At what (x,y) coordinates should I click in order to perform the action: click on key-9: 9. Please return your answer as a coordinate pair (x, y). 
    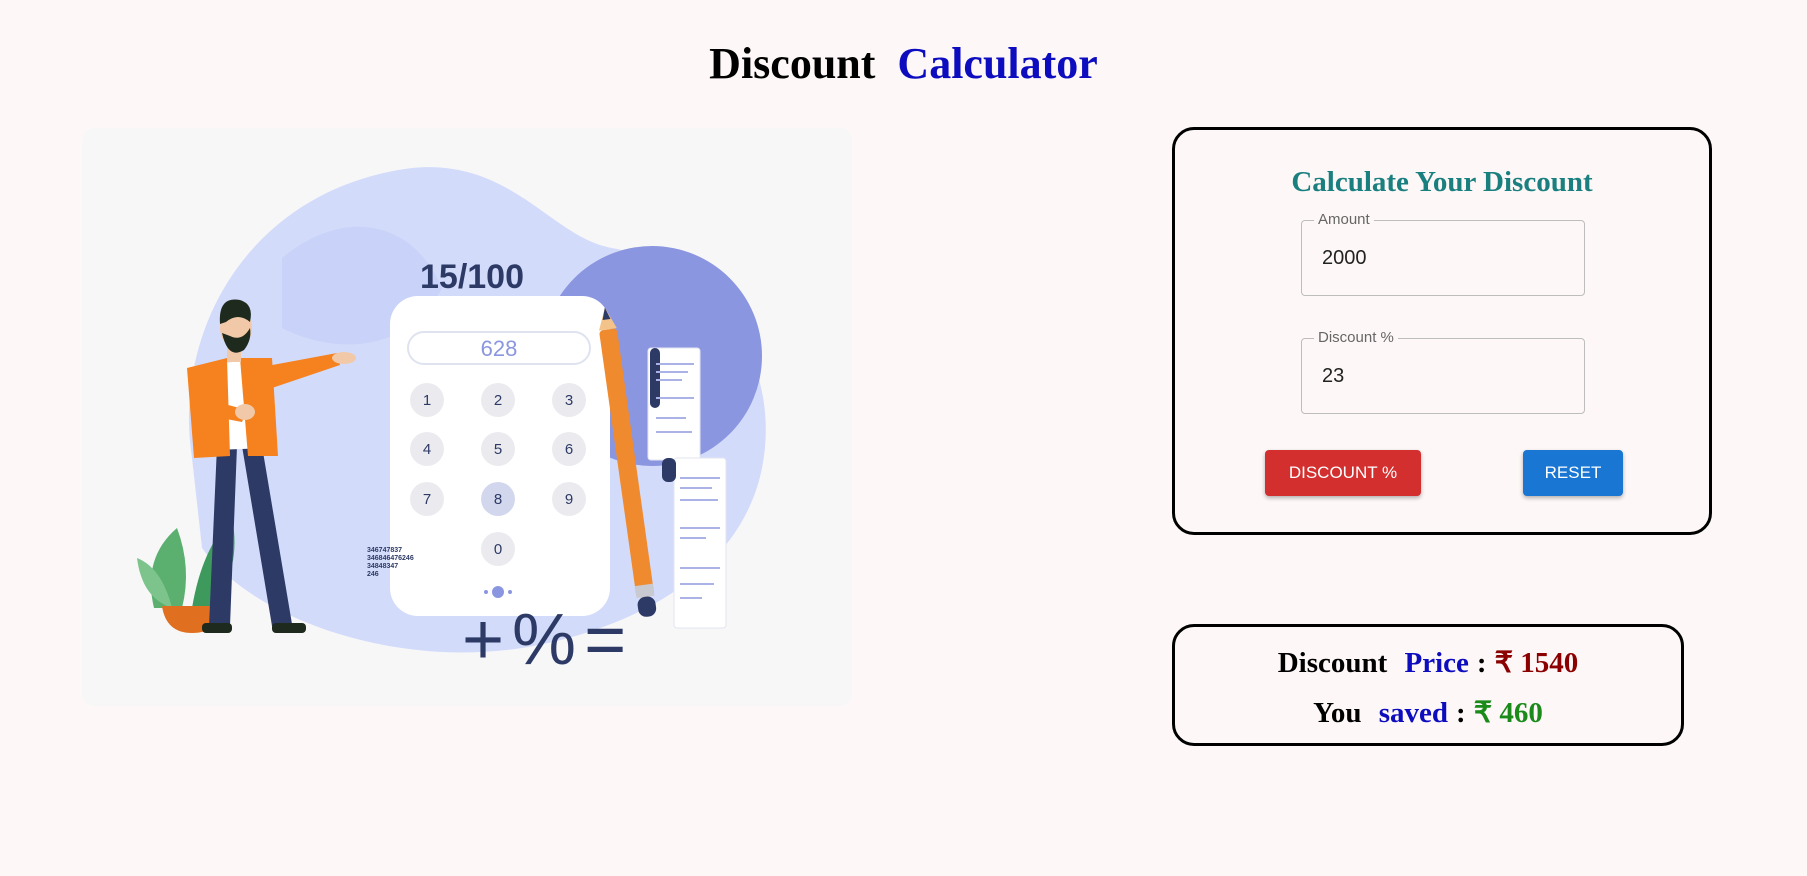
    Looking at the image, I should click on (569, 499).